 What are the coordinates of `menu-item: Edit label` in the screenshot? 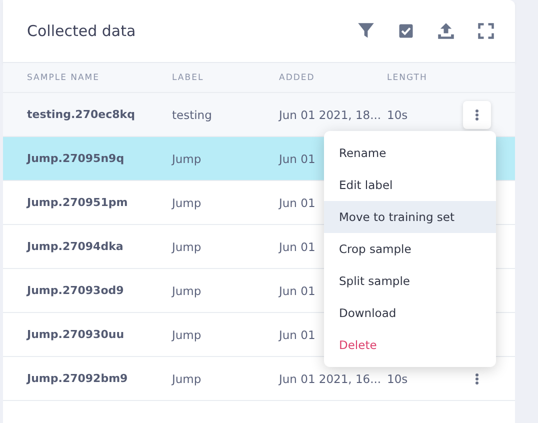 It's located at (410, 185).